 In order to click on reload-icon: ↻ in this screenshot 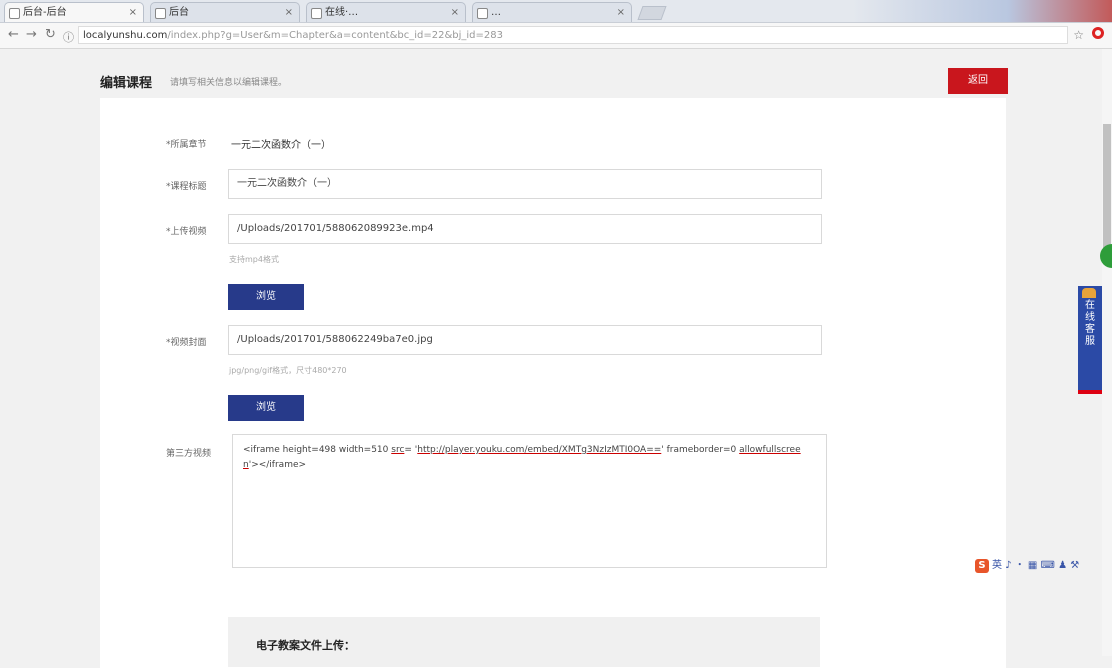, I will do `click(50, 34)`.